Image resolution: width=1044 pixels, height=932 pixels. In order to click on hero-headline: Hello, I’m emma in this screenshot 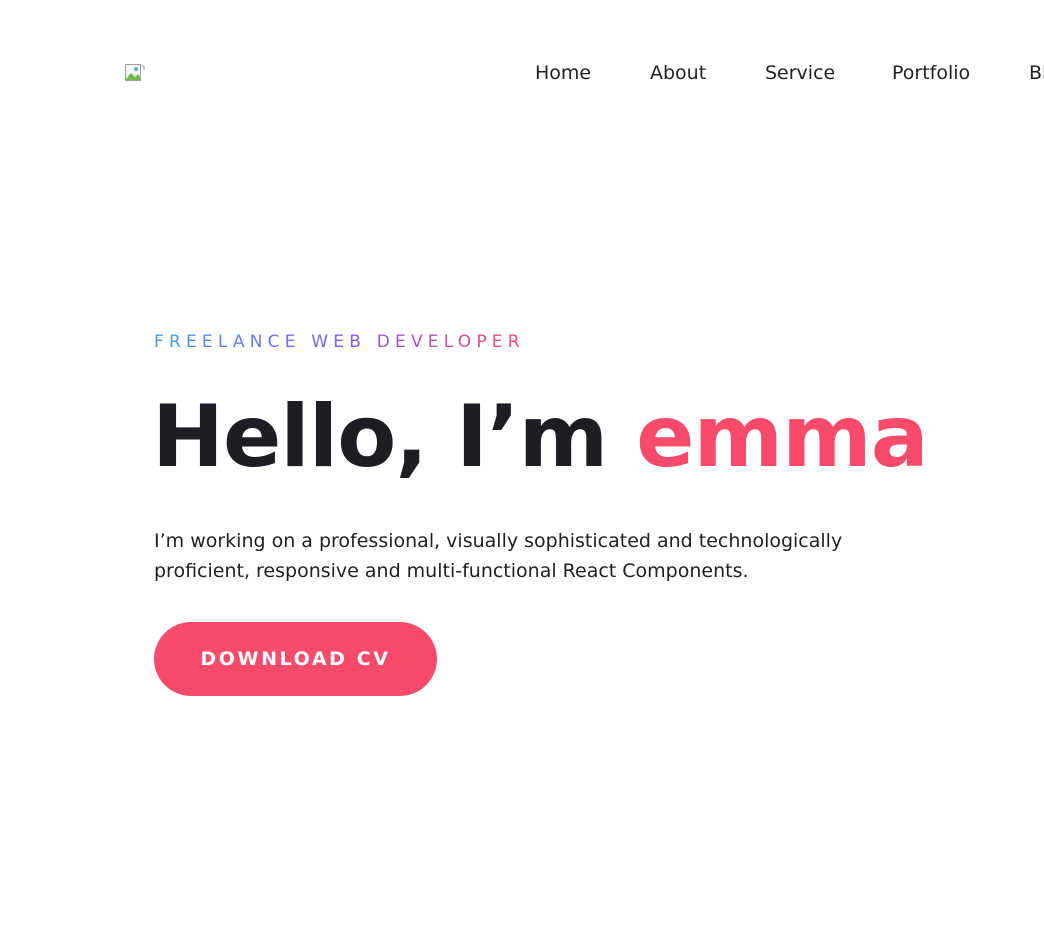, I will do `click(540, 437)`.